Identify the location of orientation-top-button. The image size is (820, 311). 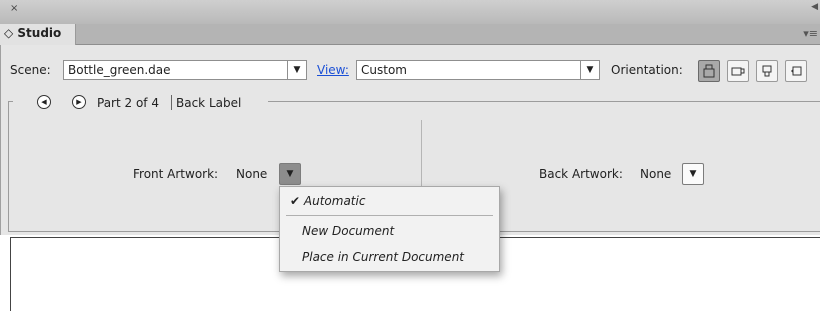
(767, 71).